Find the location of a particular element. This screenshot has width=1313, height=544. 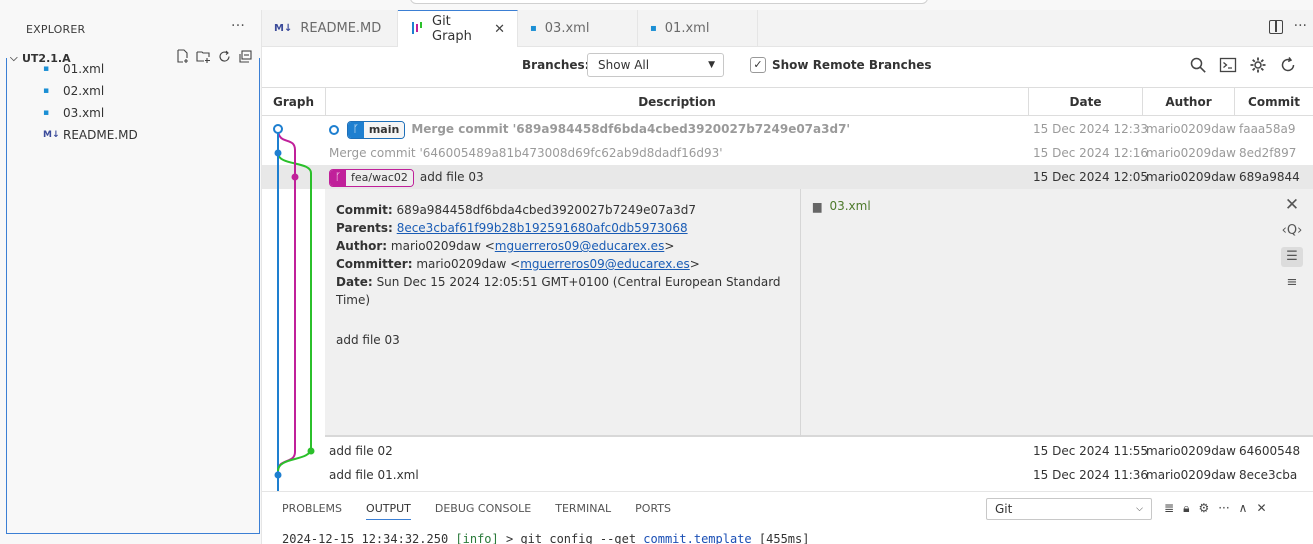

column-header-commit: Commit is located at coordinates (1274, 102).